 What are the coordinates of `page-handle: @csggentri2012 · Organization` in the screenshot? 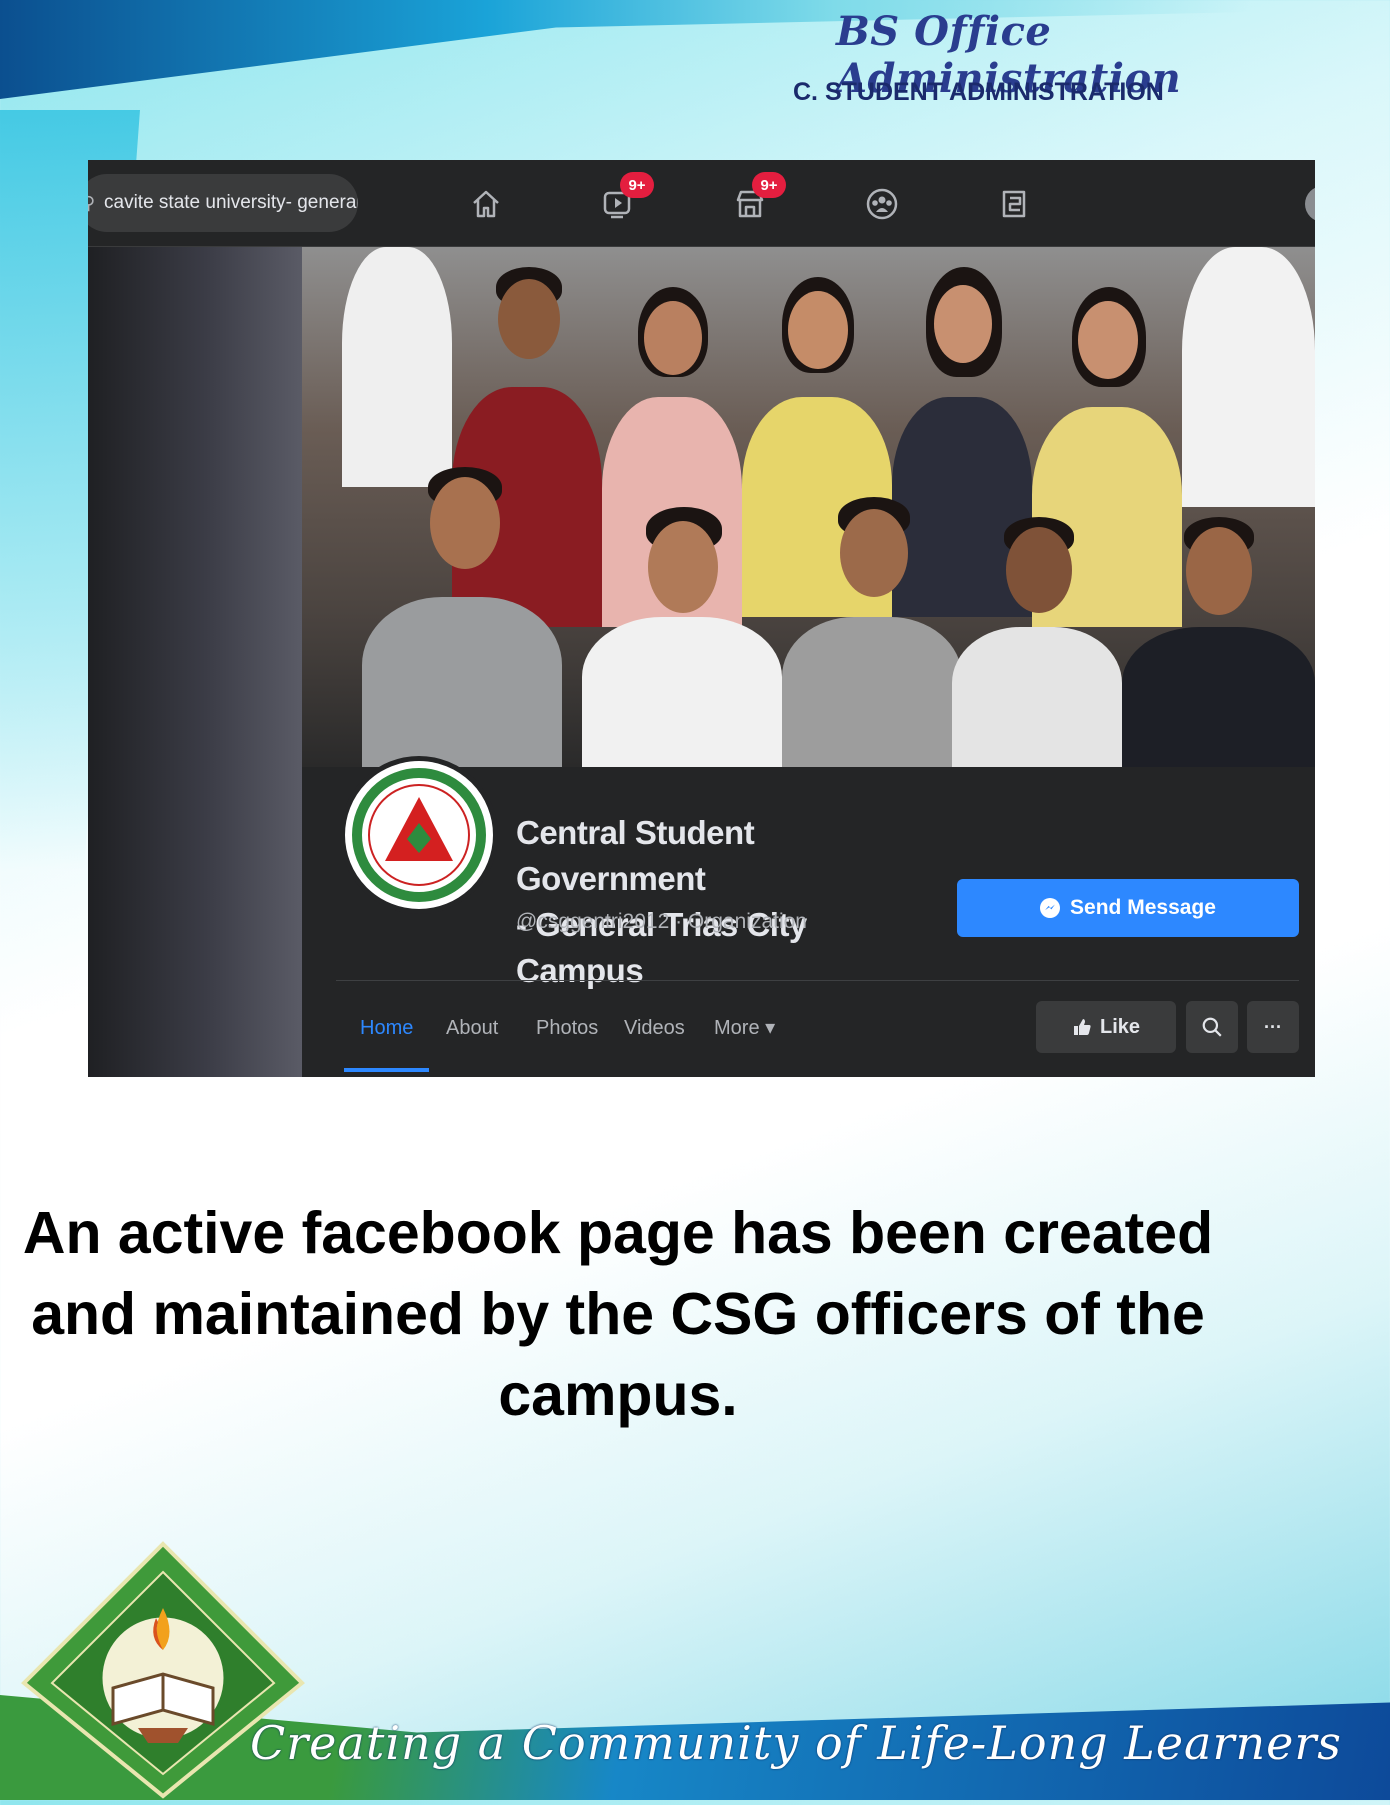 It's located at (661, 921).